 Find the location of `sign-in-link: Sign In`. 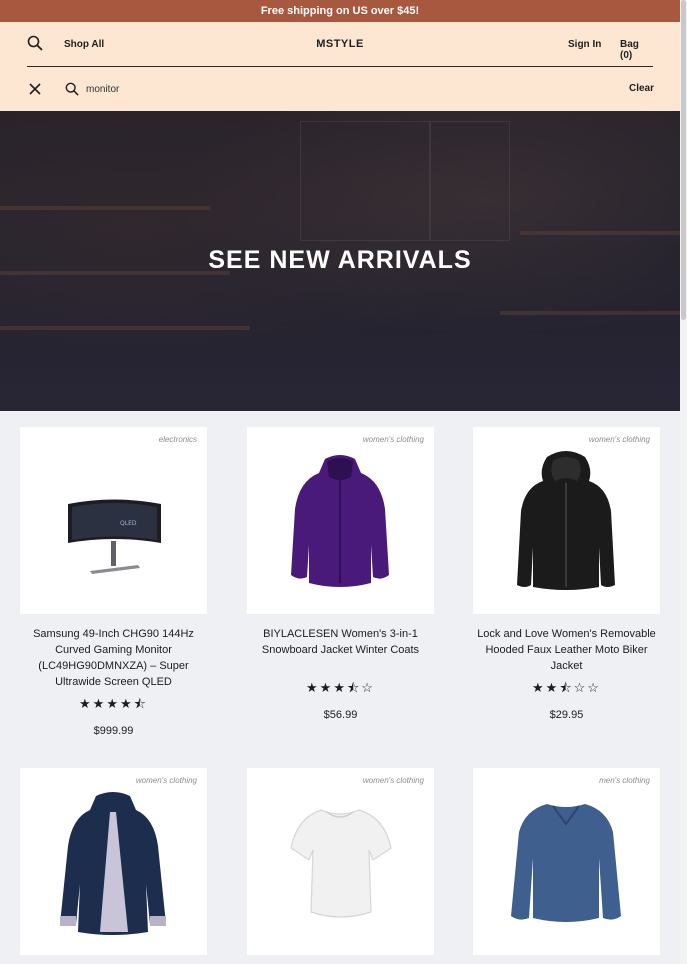

sign-in-link: Sign In is located at coordinates (584, 44).